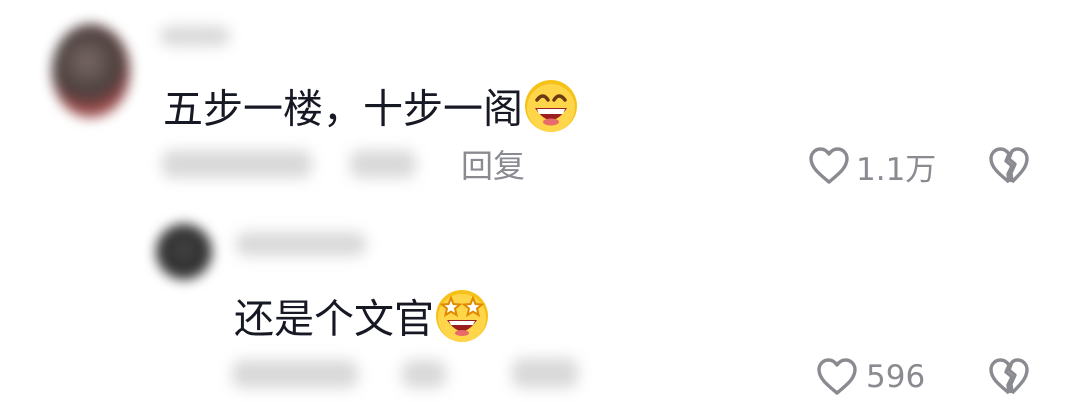 Image resolution: width=1080 pixels, height=402 pixels. I want to click on like-button: 1.1万, so click(872, 166).